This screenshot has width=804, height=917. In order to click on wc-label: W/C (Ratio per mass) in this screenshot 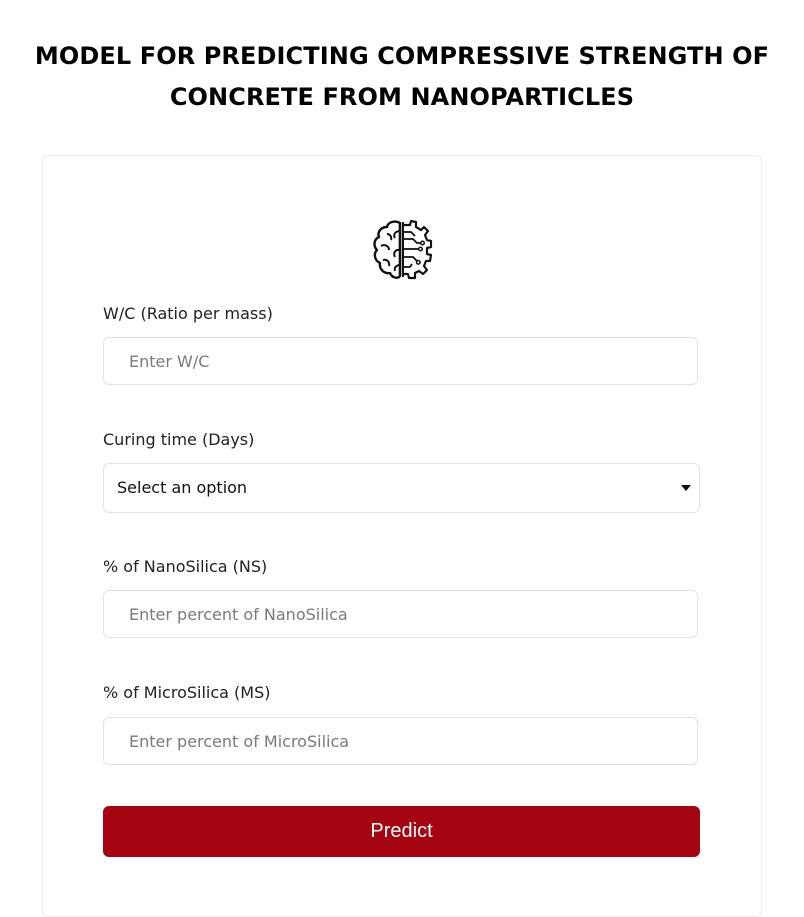, I will do `click(188, 313)`.